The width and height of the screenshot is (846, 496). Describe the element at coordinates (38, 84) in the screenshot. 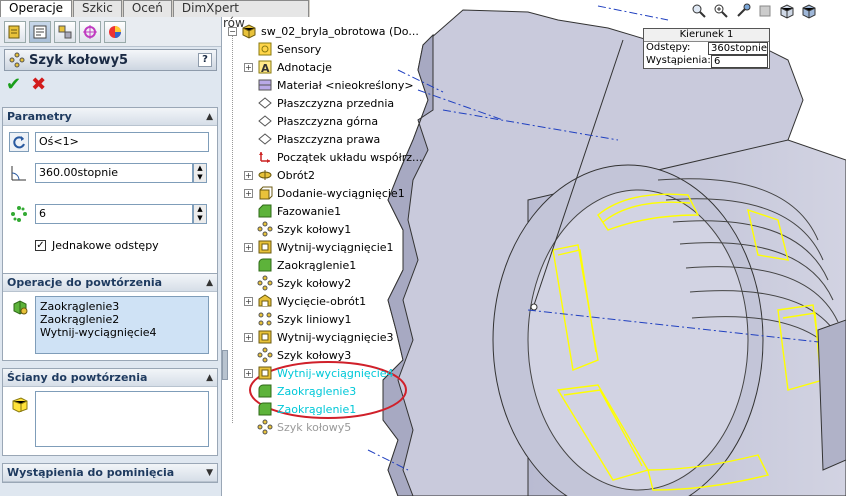

I see `cancel-button: ✖` at that location.